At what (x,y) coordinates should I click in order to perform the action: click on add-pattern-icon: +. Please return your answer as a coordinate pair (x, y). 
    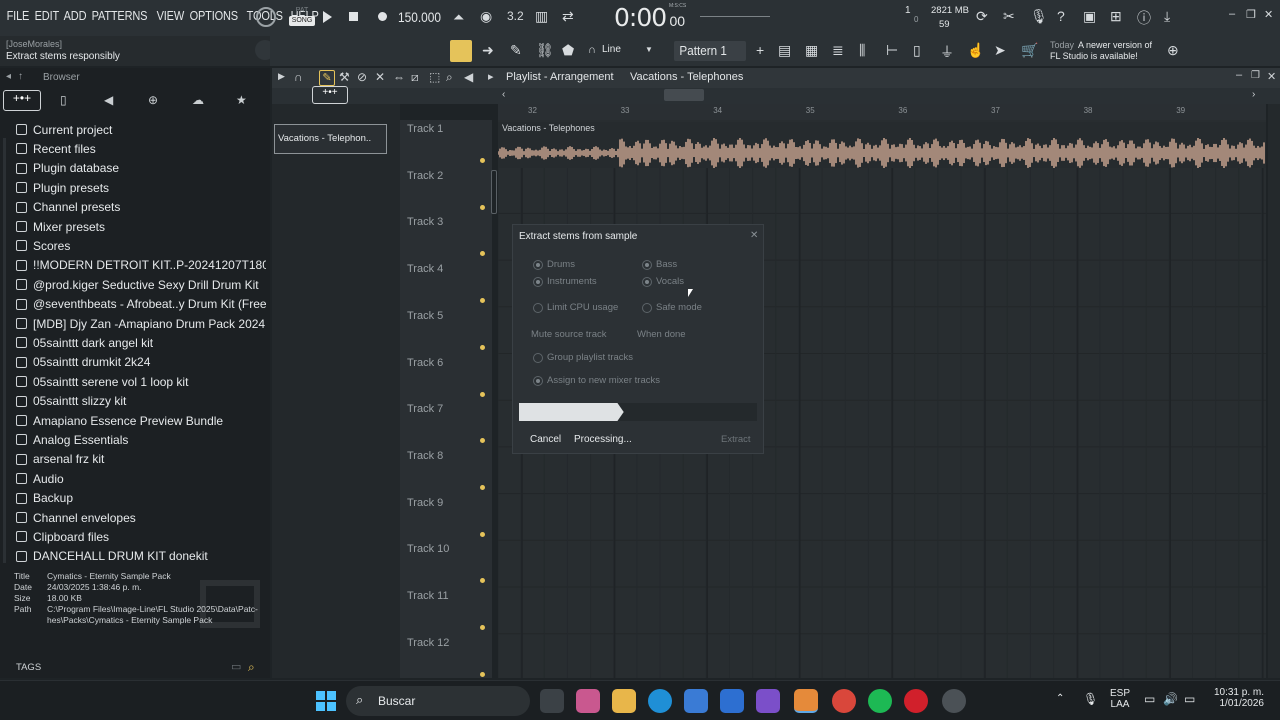
    Looking at the image, I should click on (760, 50).